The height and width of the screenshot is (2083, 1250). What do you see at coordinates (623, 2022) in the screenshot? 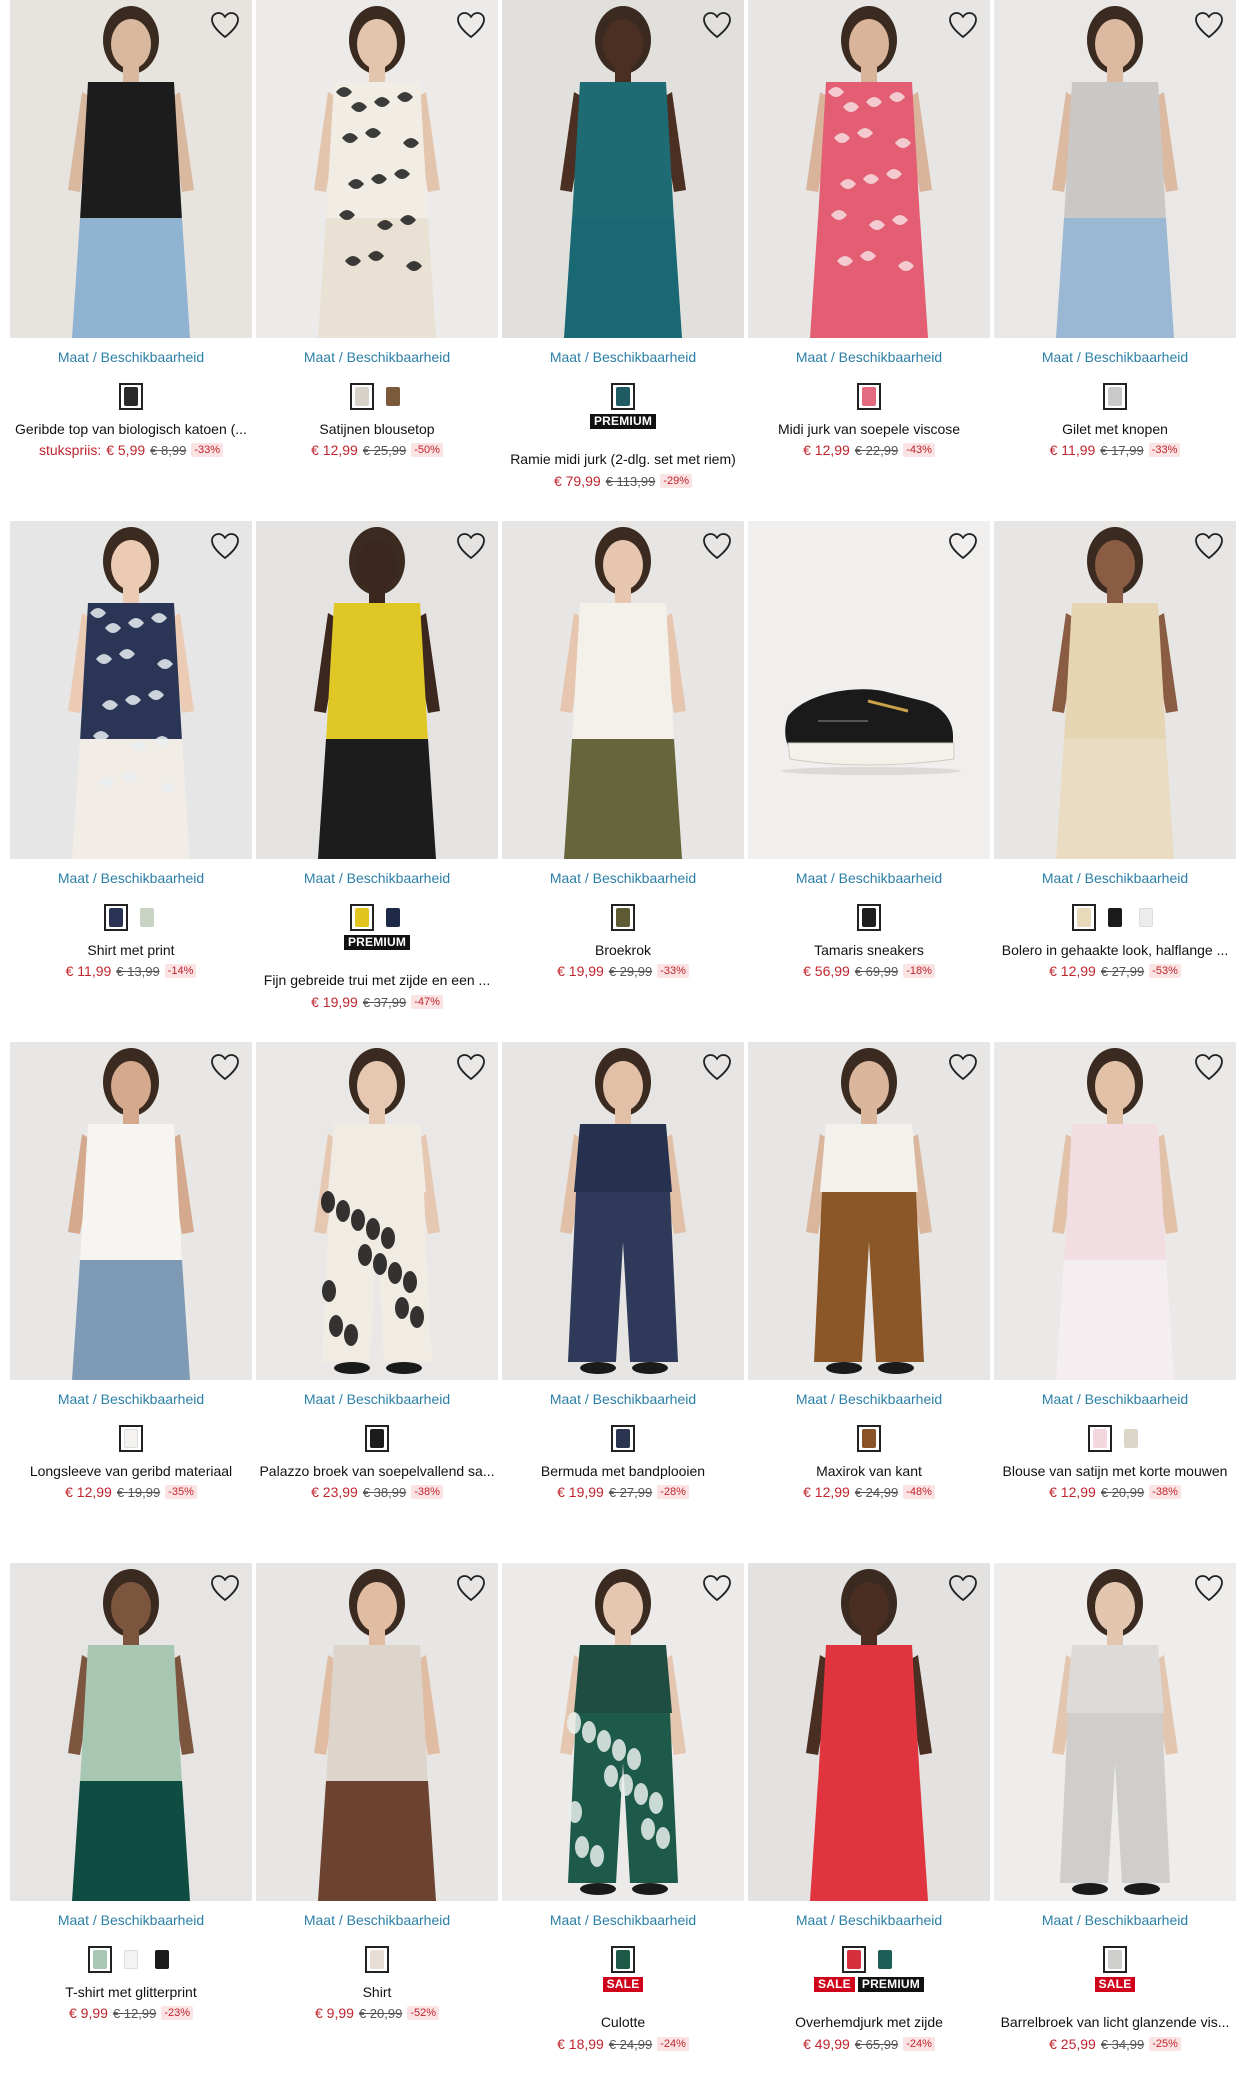
I see `product-title: Culotte` at bounding box center [623, 2022].